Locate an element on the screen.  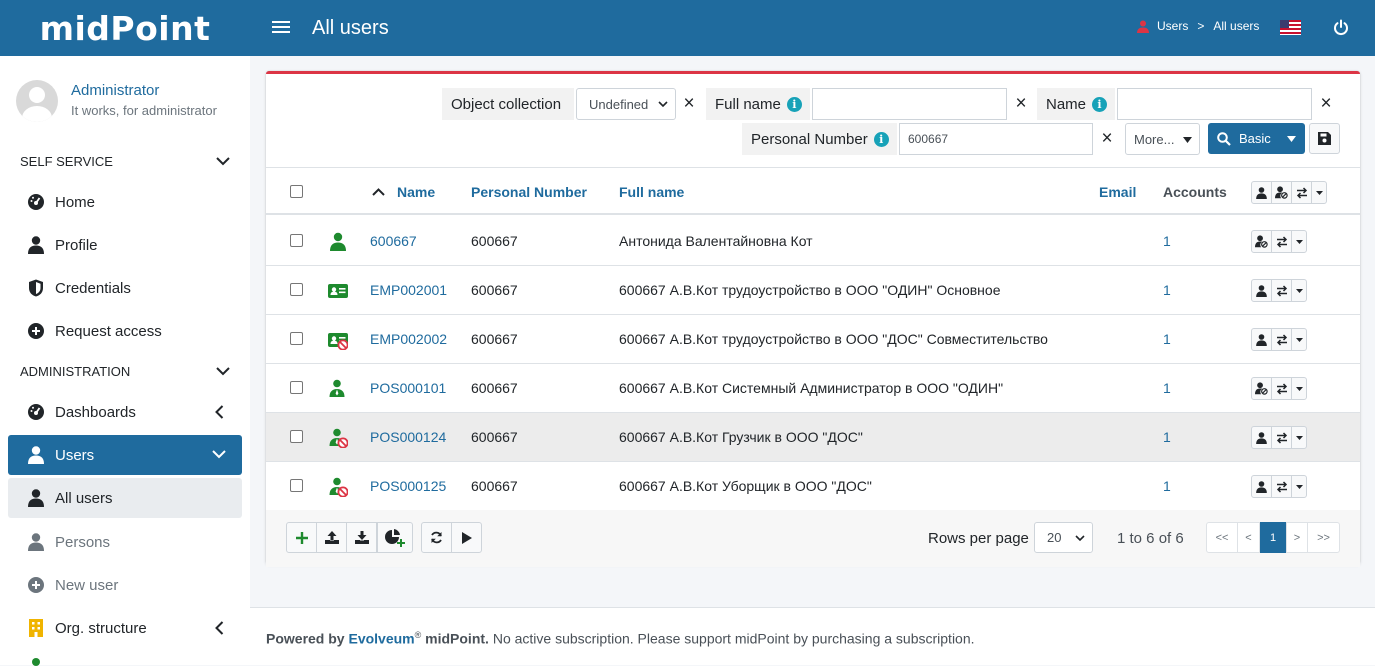
midpoint-logo: midPoint is located at coordinates (125, 28).